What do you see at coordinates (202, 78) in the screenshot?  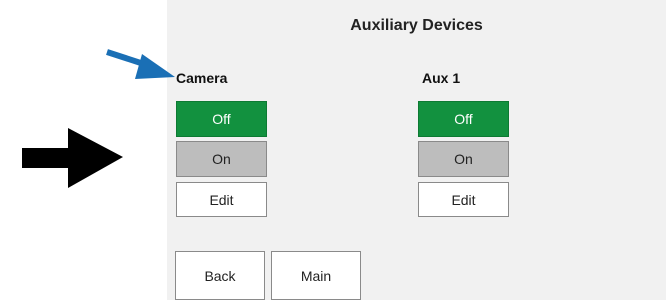 I see `camera-label: Camera` at bounding box center [202, 78].